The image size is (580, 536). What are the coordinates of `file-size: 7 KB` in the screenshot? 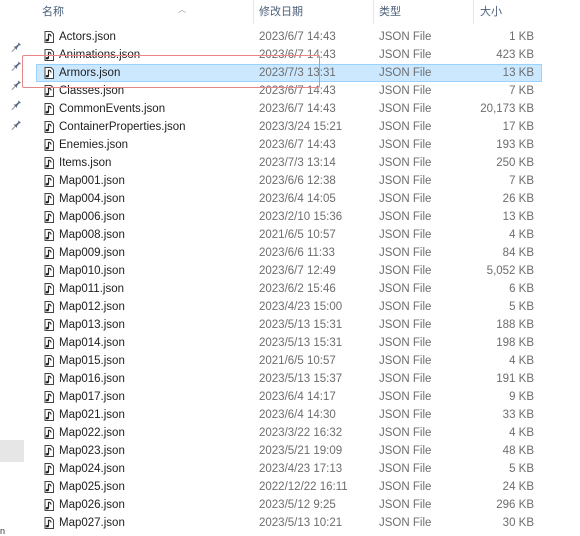 It's located at (521, 181).